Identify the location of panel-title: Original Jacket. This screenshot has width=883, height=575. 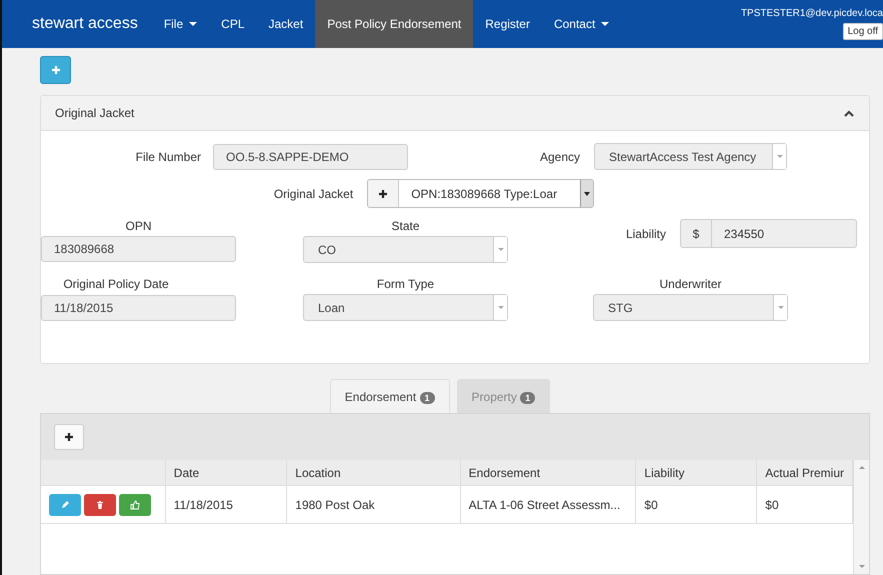
(94, 113).